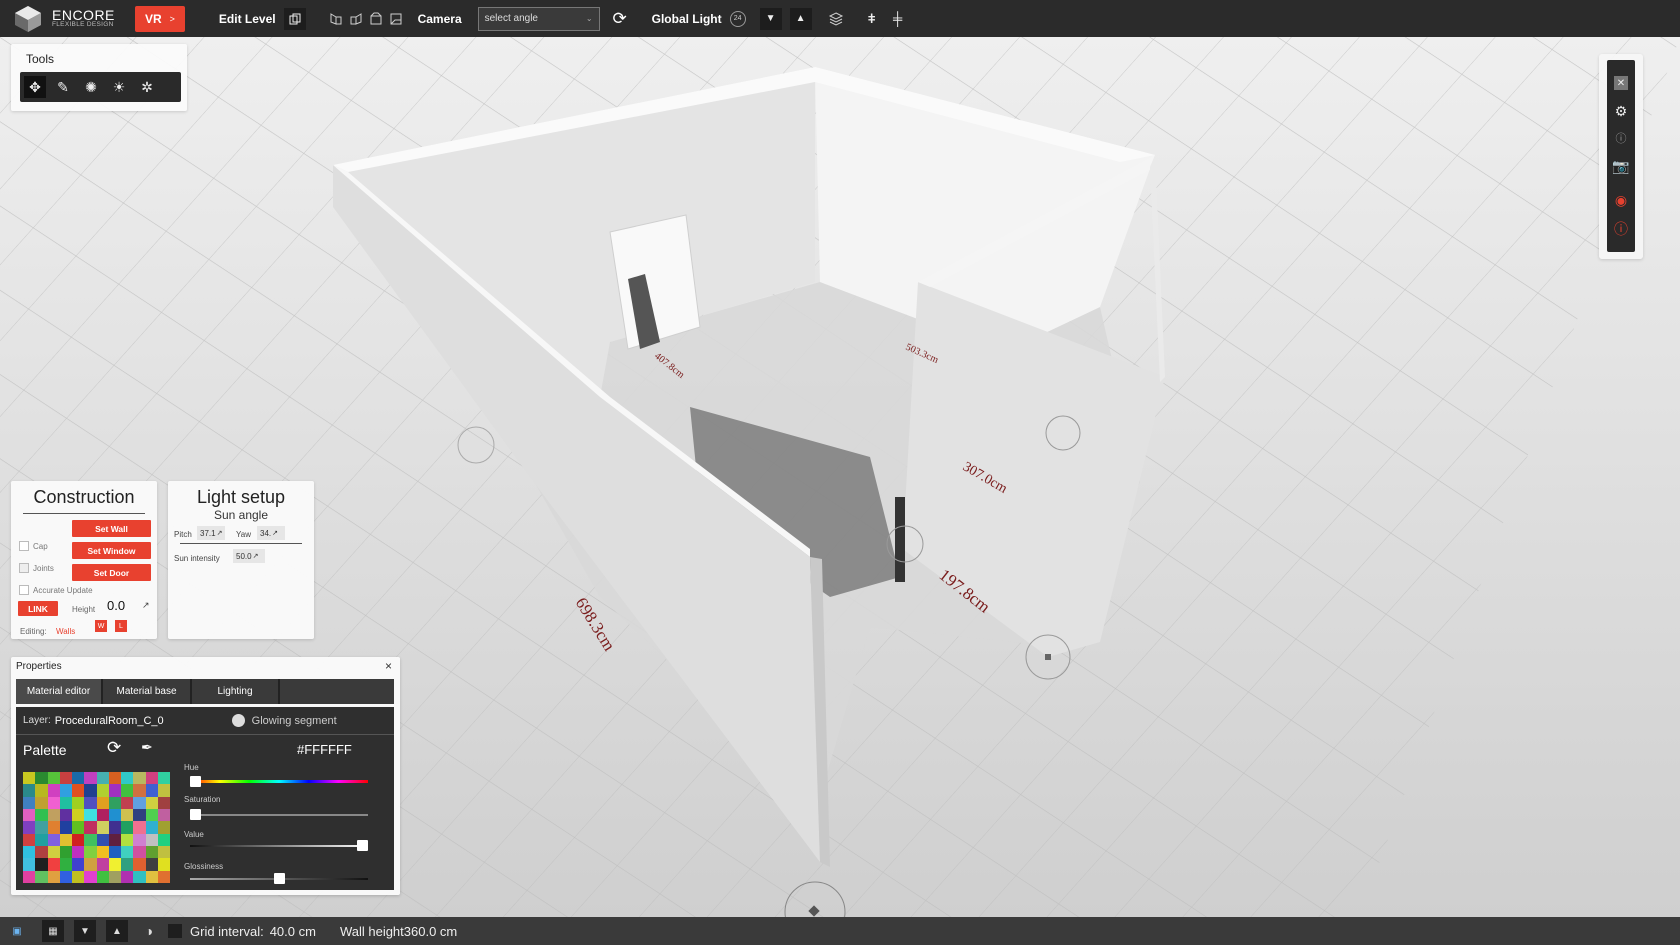 The image size is (1680, 945). I want to click on tab-material-base: Material base, so click(147, 691).